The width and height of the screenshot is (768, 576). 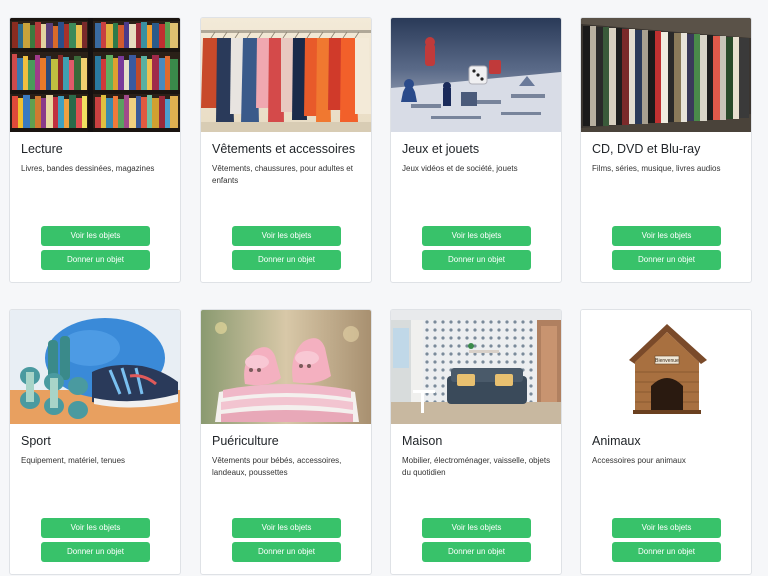 What do you see at coordinates (656, 168) in the screenshot?
I see `category-description: Films, séries, musique, livres audios` at bounding box center [656, 168].